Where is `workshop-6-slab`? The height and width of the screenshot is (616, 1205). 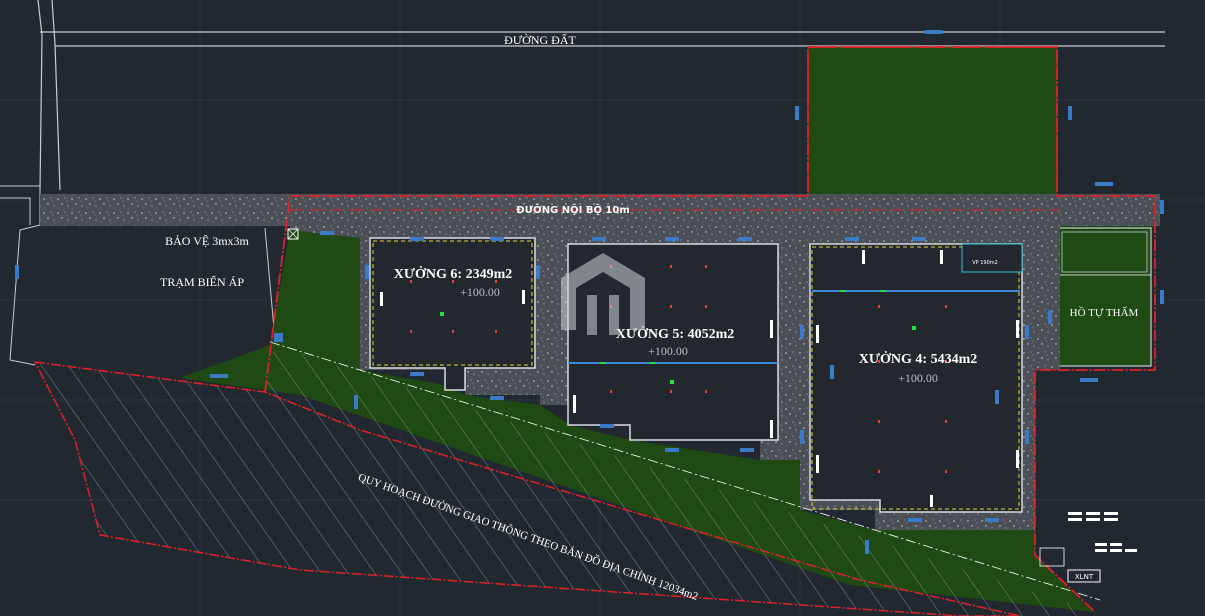
workshop-6-slab is located at coordinates (452, 314).